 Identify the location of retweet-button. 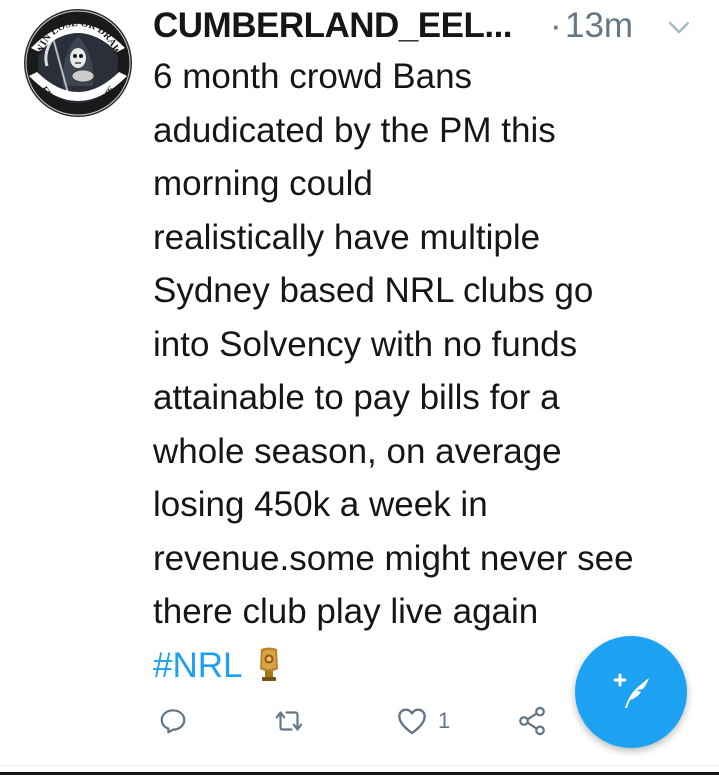
(289, 721).